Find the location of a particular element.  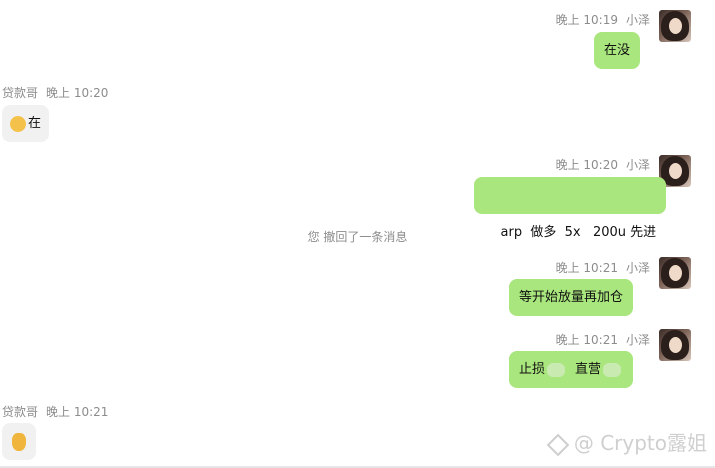

message-text: 等开始放量再加仓 is located at coordinates (571, 297).